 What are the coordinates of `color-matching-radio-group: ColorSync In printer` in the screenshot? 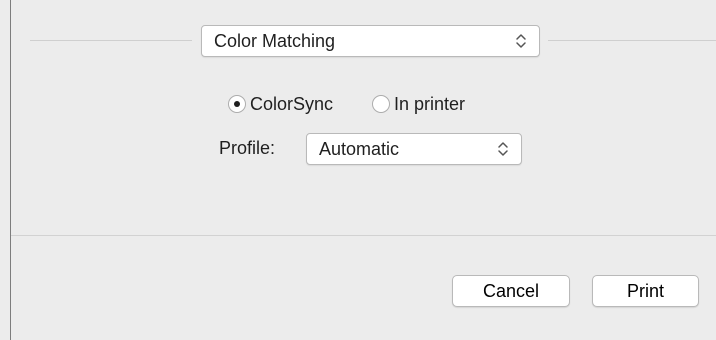 It's located at (373, 104).